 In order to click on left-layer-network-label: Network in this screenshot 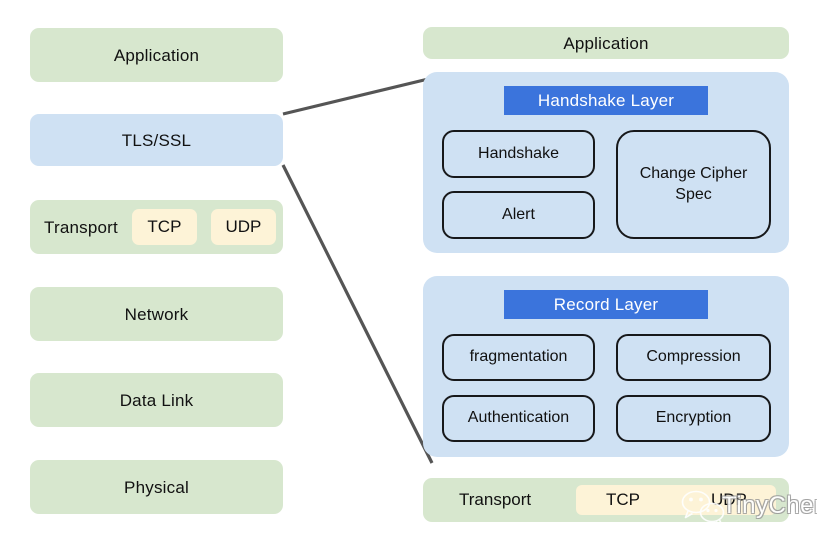, I will do `click(156, 314)`.